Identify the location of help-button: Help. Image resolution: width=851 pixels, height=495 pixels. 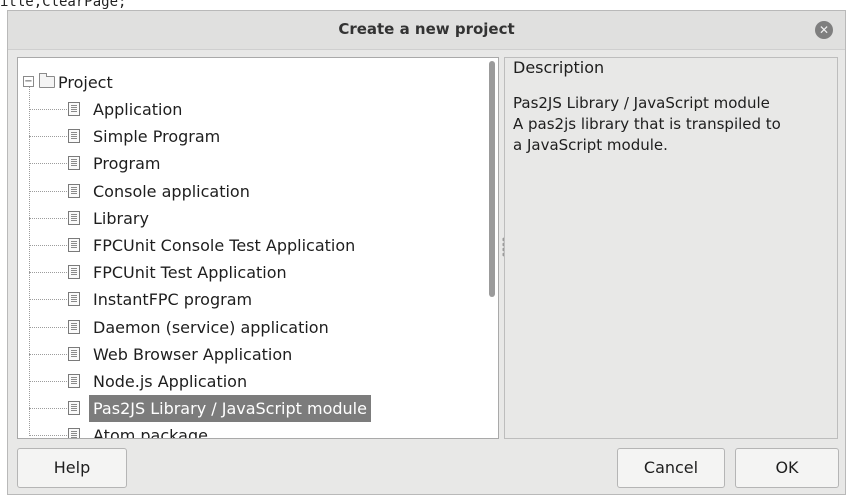
(72, 468).